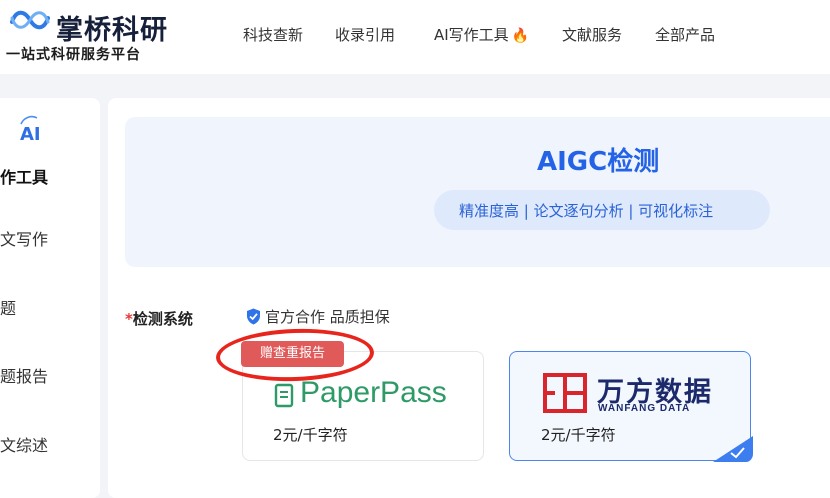 This screenshot has height=498, width=830. What do you see at coordinates (310, 435) in the screenshot?
I see `paperpass-price: 2元/千字符` at bounding box center [310, 435].